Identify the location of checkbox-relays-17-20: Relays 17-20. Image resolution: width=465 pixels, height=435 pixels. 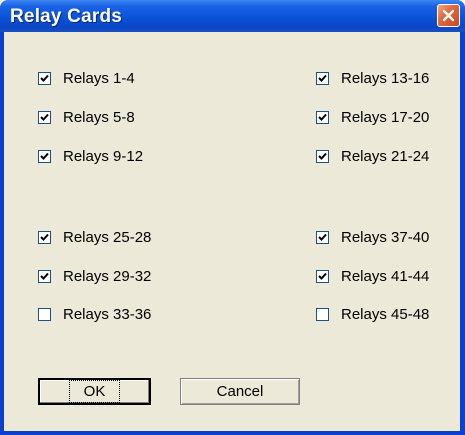
(372, 117).